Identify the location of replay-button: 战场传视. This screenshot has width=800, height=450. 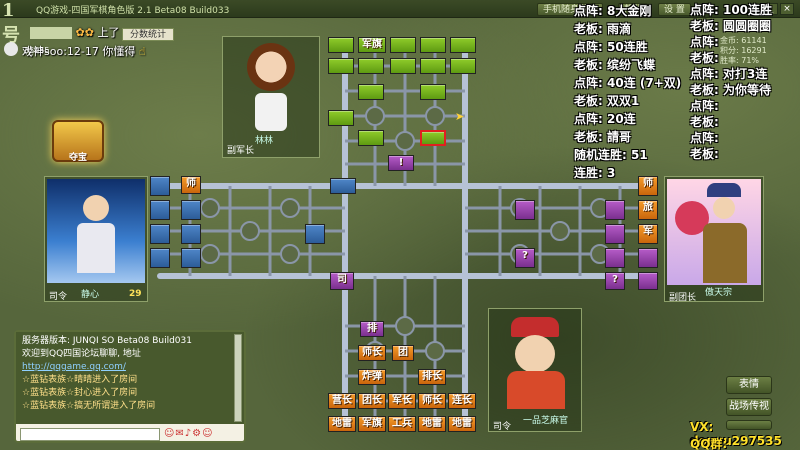
(749, 407).